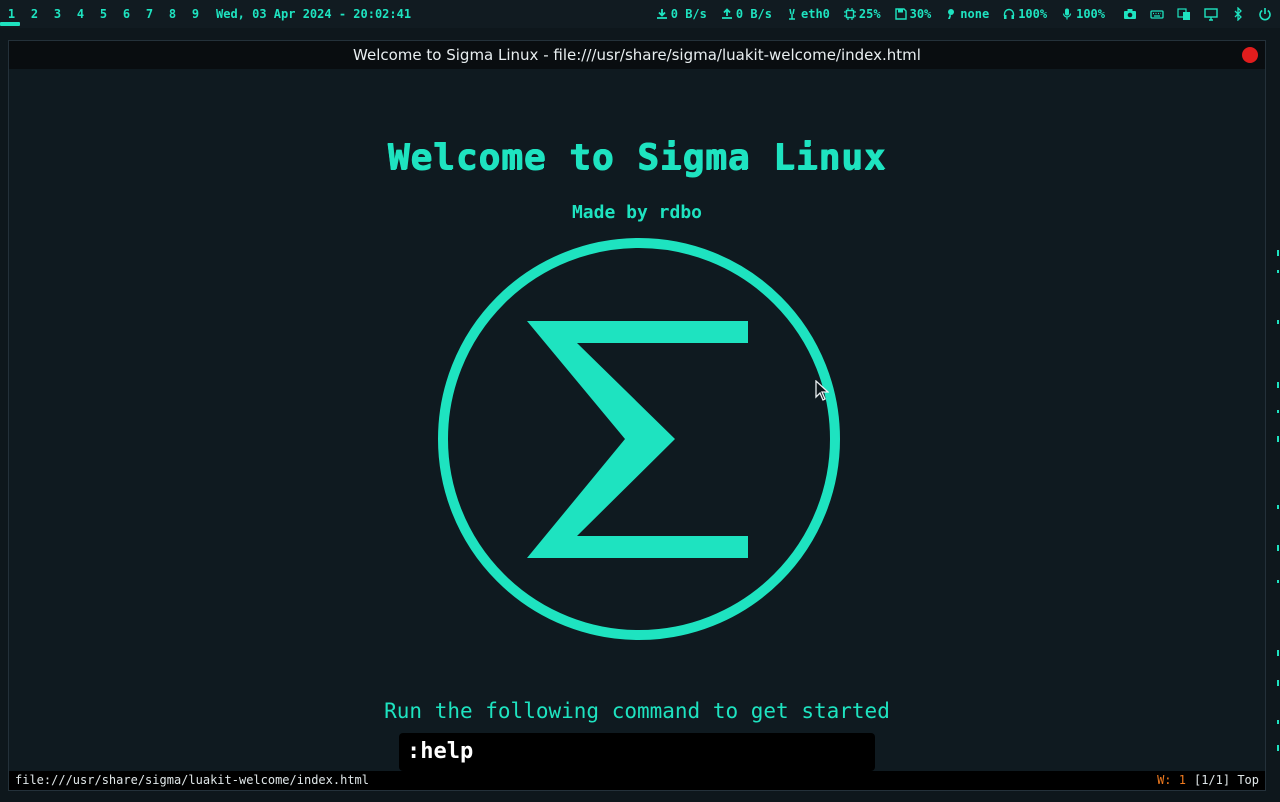  What do you see at coordinates (11, 14) in the screenshot?
I see `workspace-1: 1` at bounding box center [11, 14].